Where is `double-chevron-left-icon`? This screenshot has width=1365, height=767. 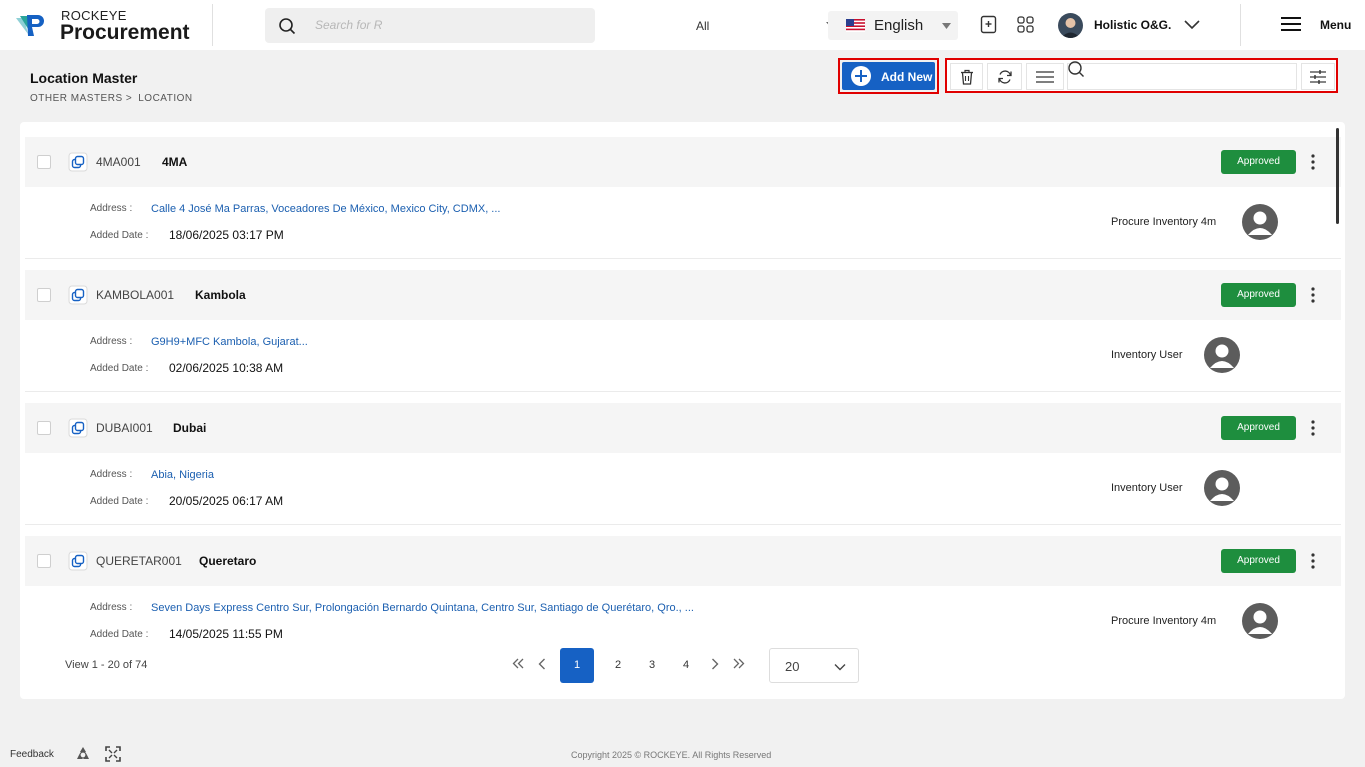
double-chevron-left-icon is located at coordinates (518, 663).